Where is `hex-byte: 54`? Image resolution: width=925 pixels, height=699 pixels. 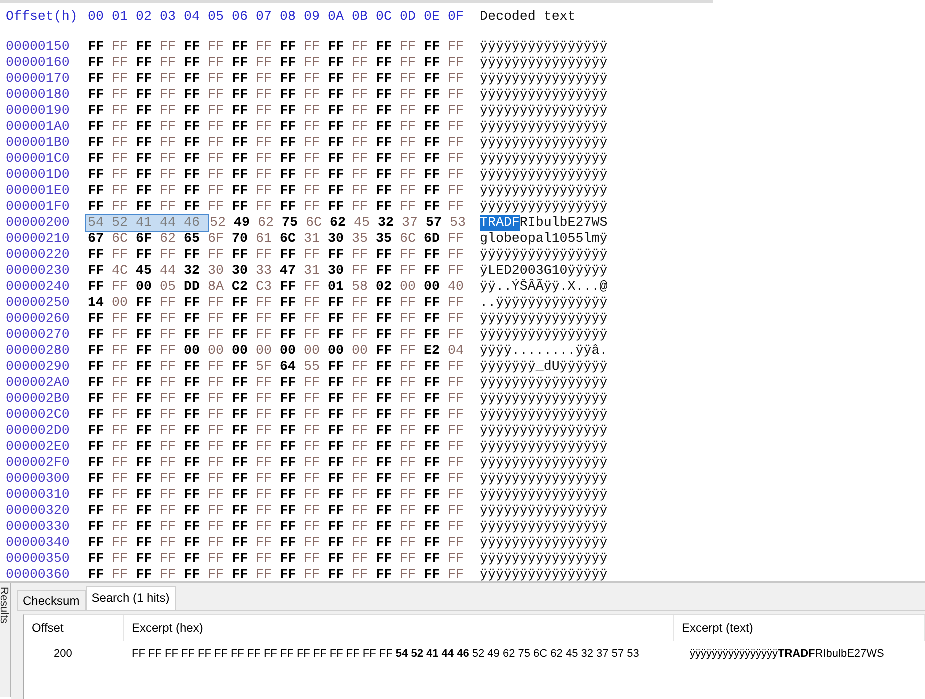
hex-byte: 54 is located at coordinates (100, 223).